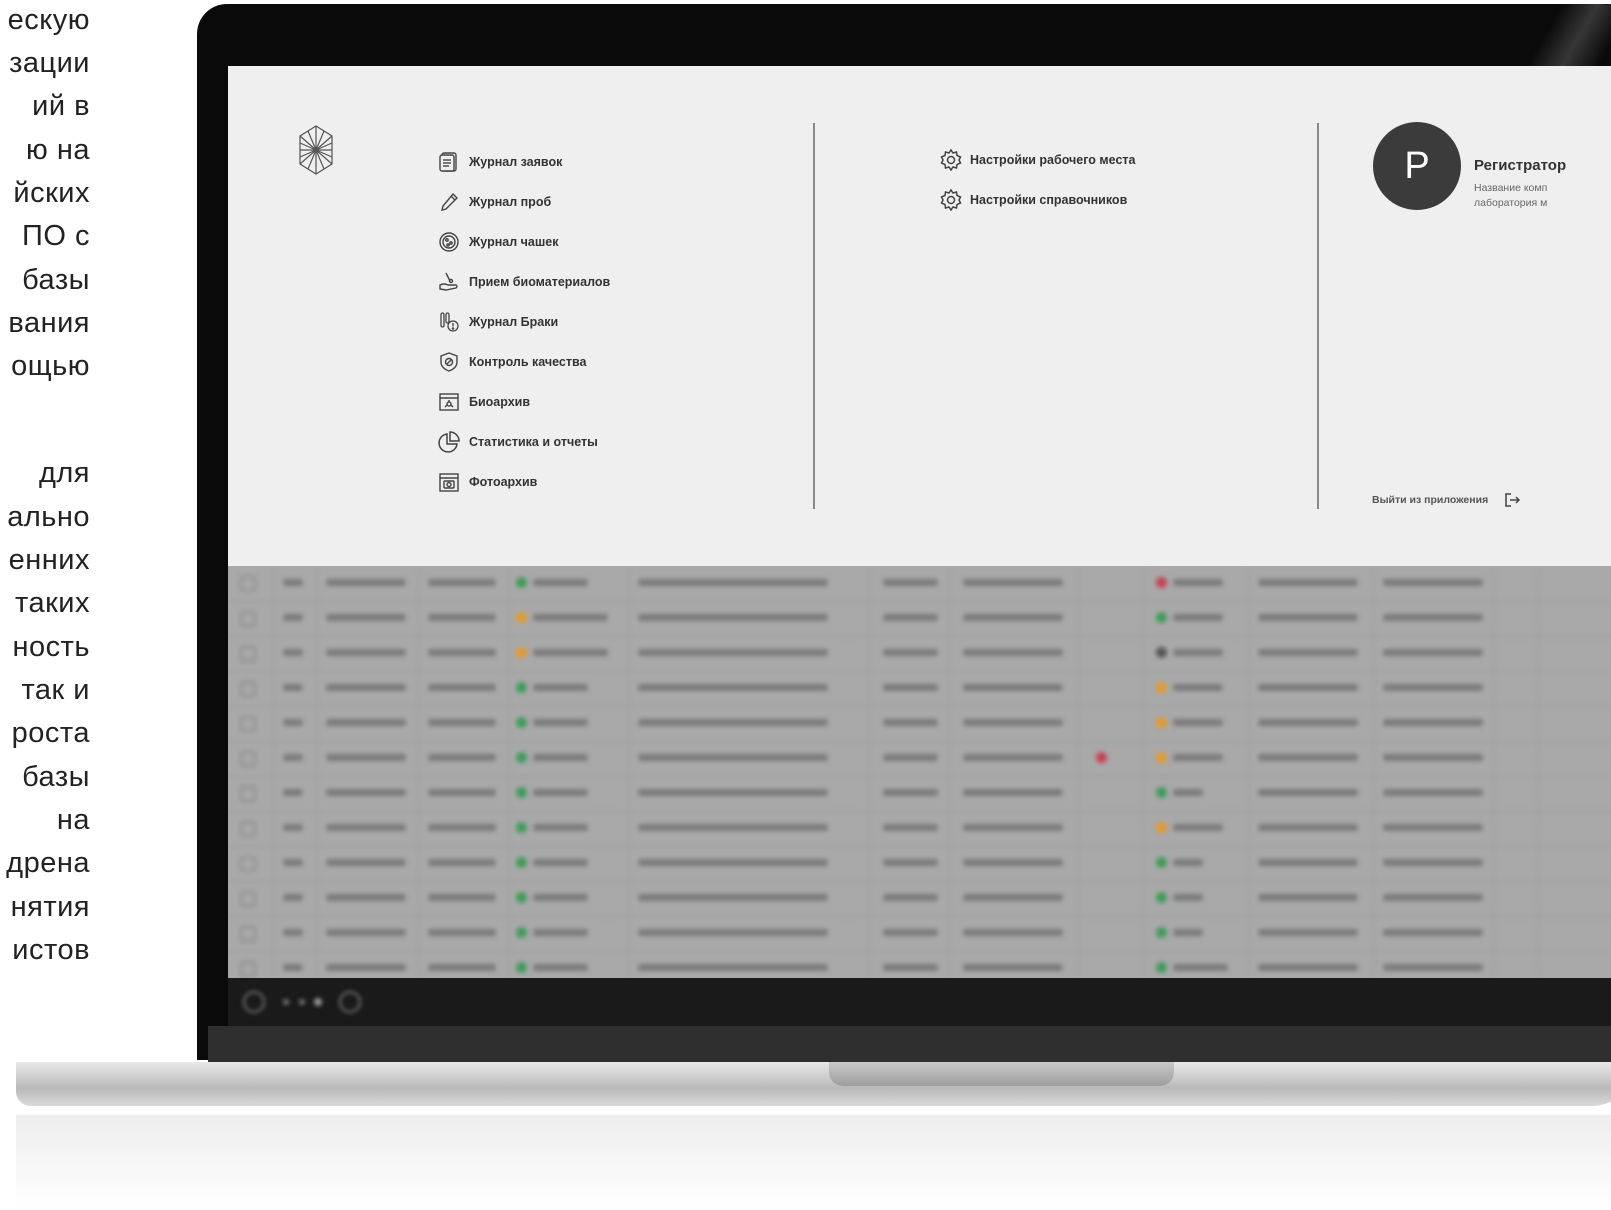 The height and width of the screenshot is (1210, 1611). Describe the element at coordinates (449, 442) in the screenshot. I see `pie-chart-icon` at that location.